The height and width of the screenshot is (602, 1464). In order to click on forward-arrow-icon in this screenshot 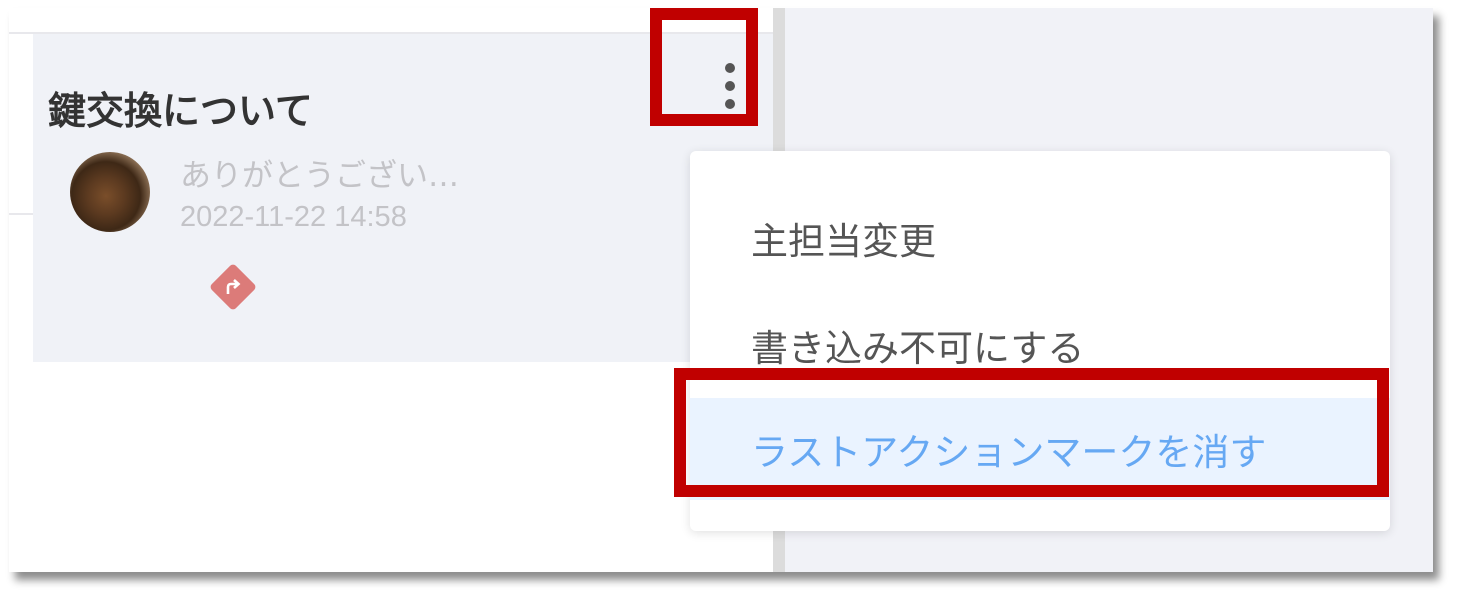, I will do `click(233, 287)`.